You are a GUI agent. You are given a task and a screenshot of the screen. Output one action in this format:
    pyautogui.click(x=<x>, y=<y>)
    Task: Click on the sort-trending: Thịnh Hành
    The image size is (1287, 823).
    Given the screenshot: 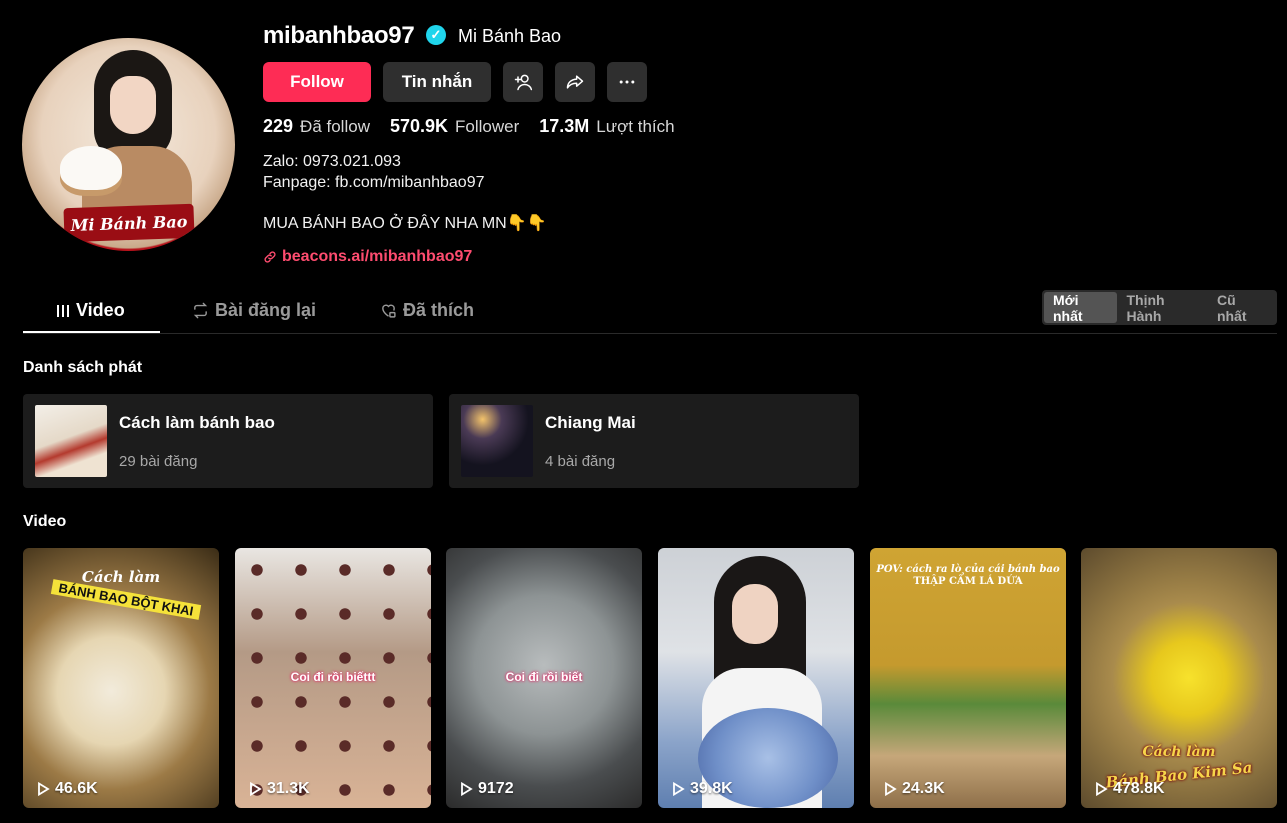 What is the action you would take?
    pyautogui.click(x=1162, y=308)
    